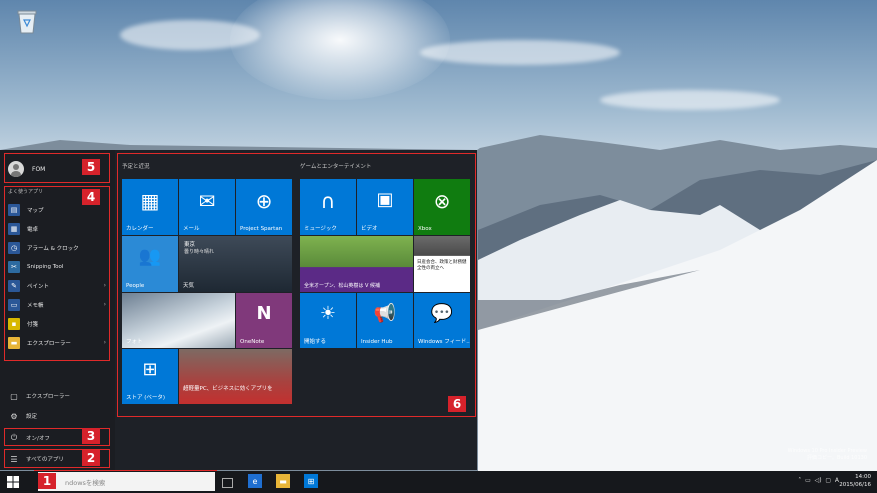  Describe the element at coordinates (85, 483) in the screenshot. I see `search-placeholder: ndowsを検索` at that location.